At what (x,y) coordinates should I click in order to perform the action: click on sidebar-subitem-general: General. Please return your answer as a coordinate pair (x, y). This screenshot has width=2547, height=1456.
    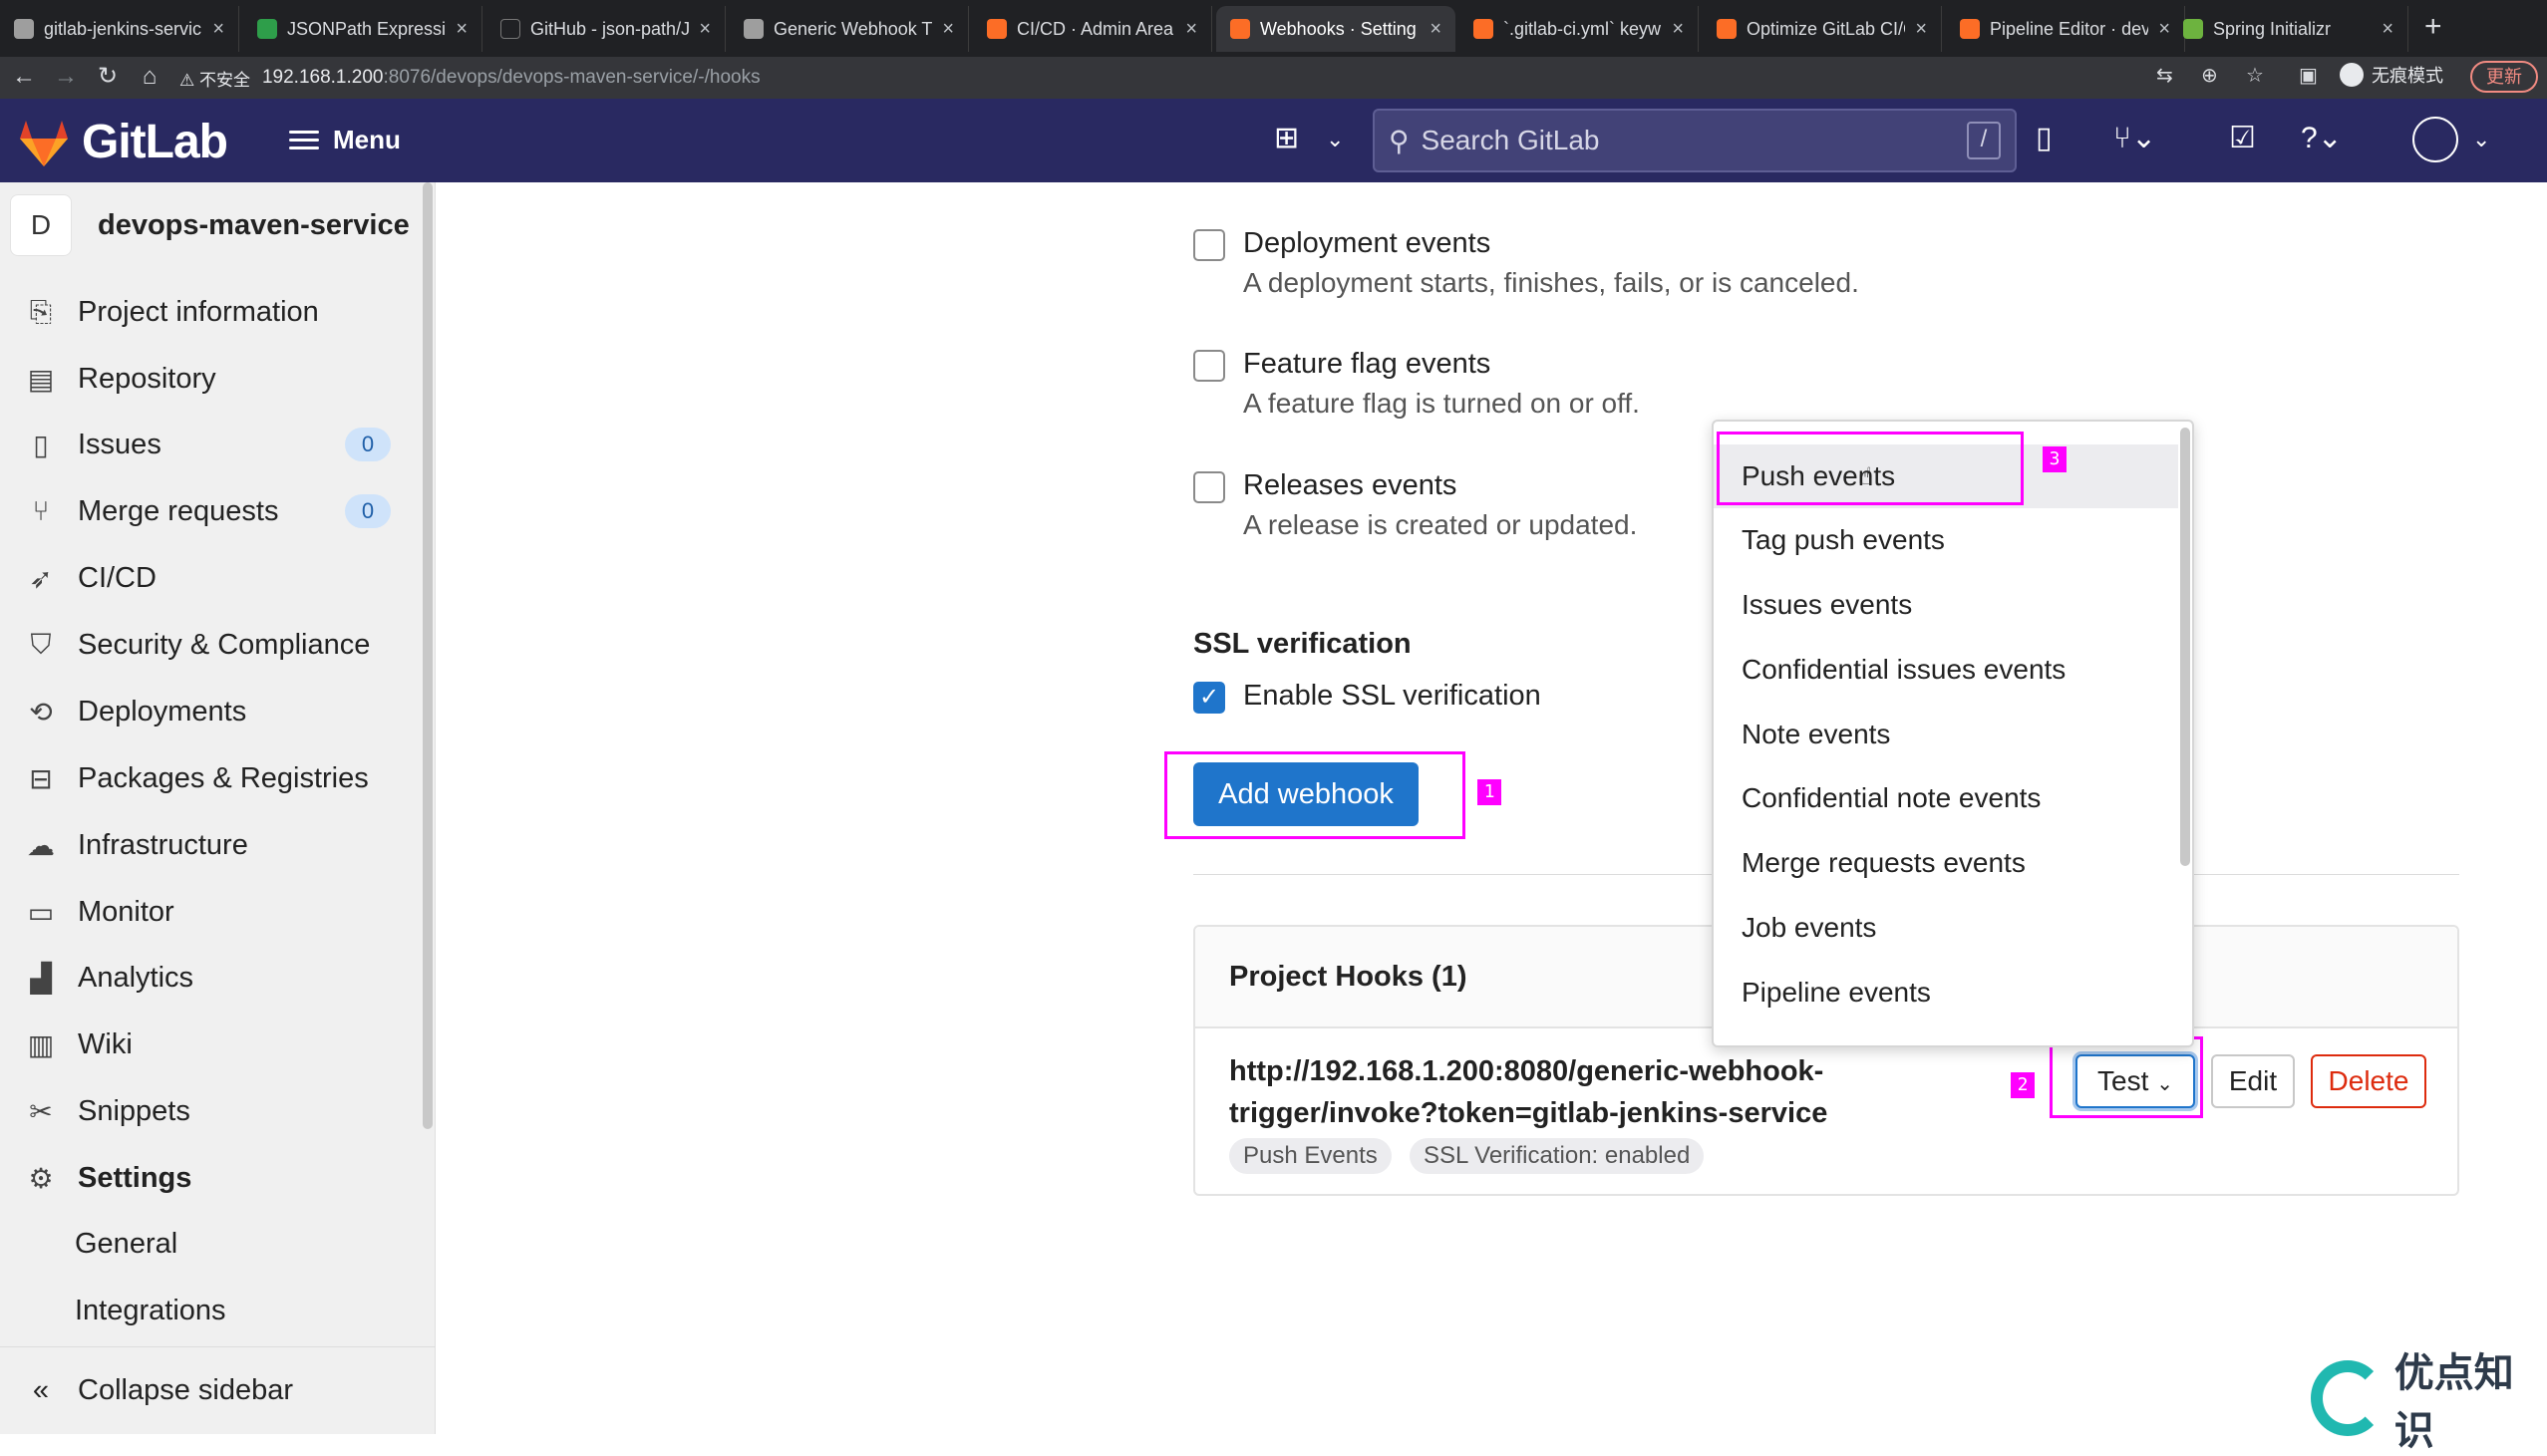
    Looking at the image, I should click on (126, 1244).